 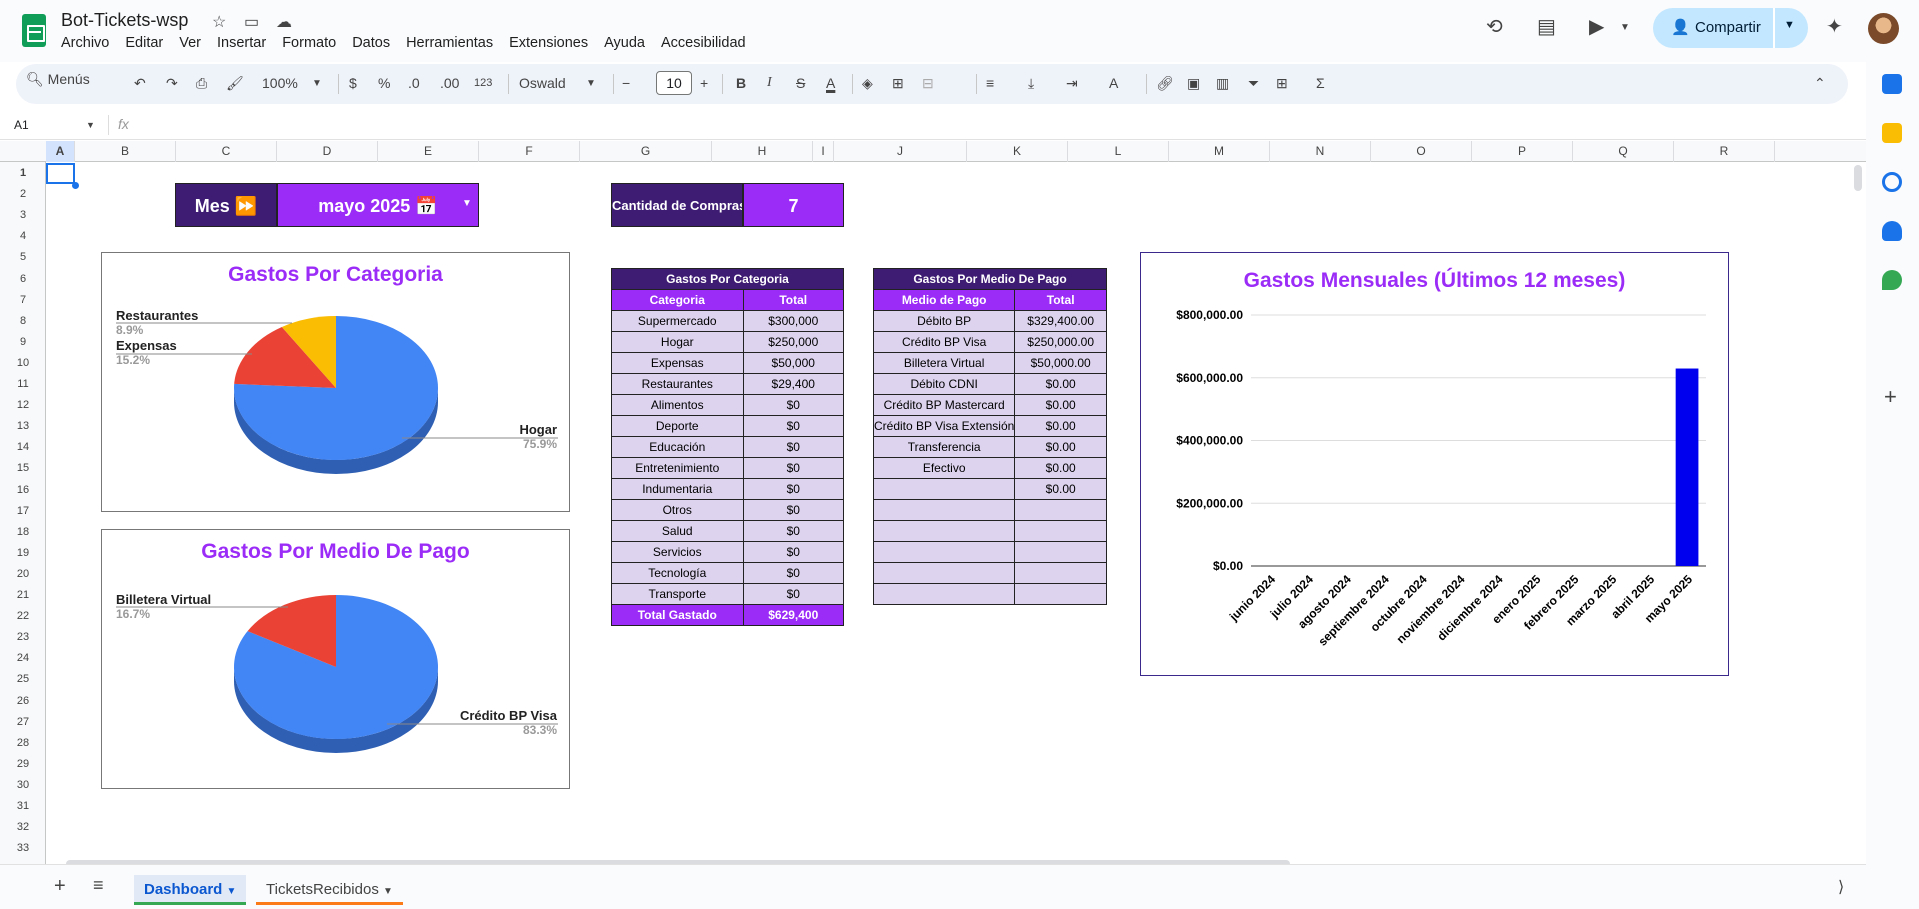 What do you see at coordinates (327, 151) in the screenshot?
I see `column-header: D` at bounding box center [327, 151].